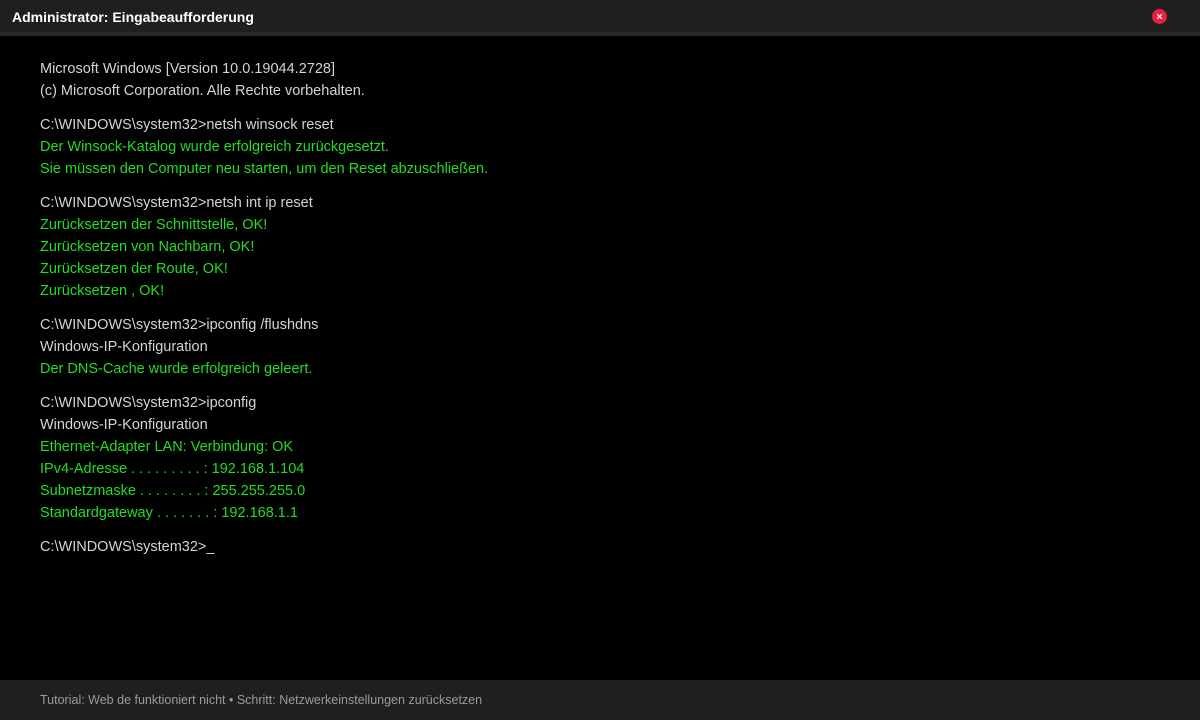  Describe the element at coordinates (167, 447) in the screenshot. I see `output-line: Ethernet-Adapter LAN: Verbindung: OK` at that location.